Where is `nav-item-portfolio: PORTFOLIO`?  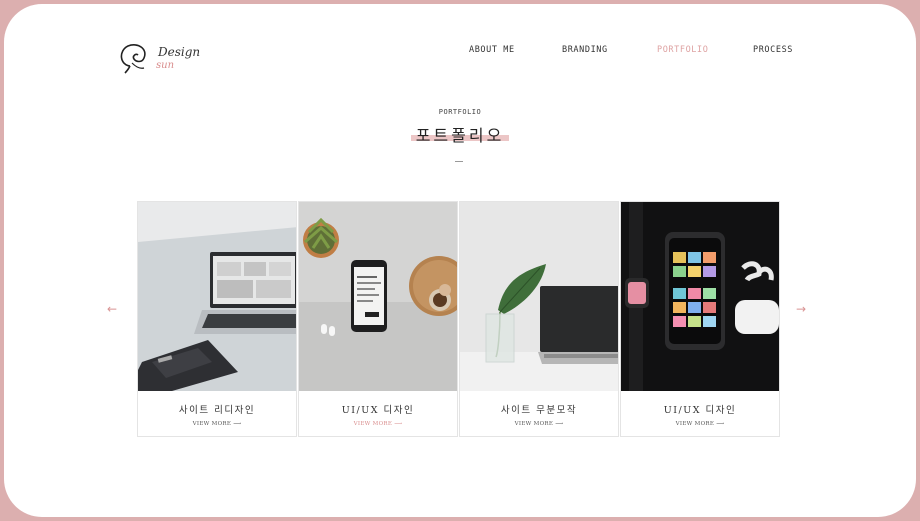
nav-item-portfolio: PORTFOLIO is located at coordinates (682, 50).